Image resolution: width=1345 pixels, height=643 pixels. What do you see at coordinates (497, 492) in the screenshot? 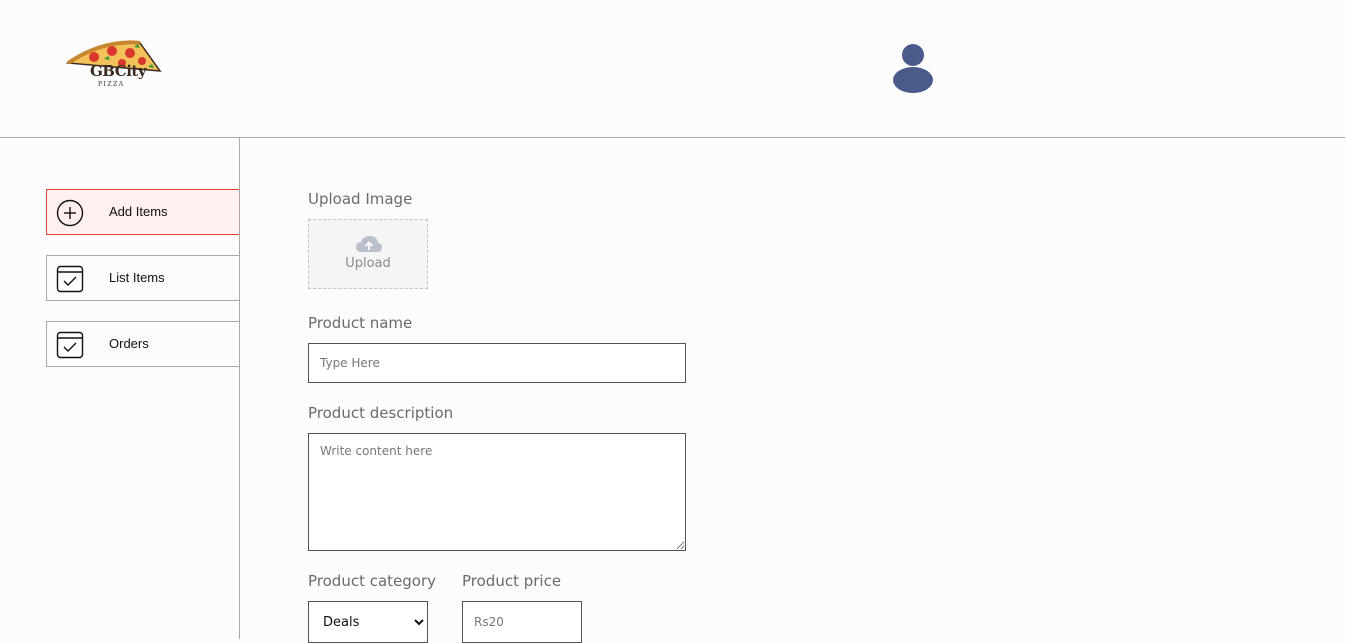
I see `product-description-input` at bounding box center [497, 492].